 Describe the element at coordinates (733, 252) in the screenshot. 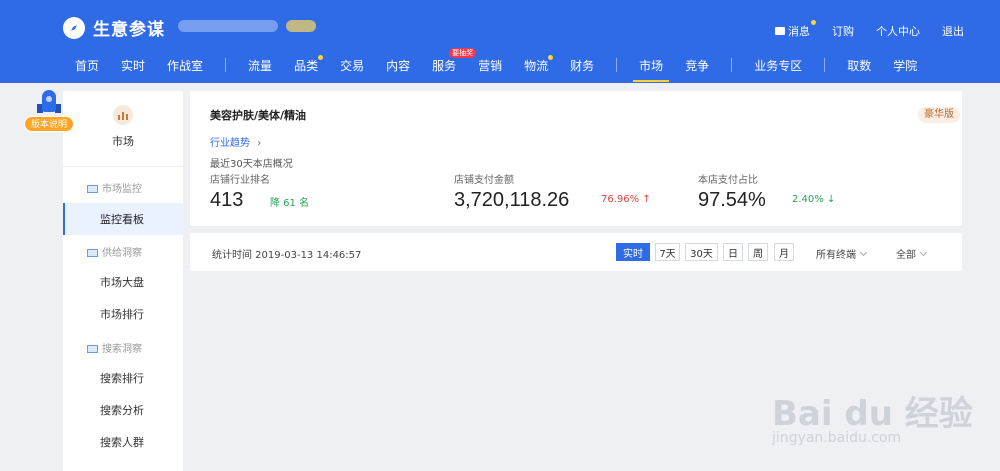

I see `range-day-button: 日` at that location.